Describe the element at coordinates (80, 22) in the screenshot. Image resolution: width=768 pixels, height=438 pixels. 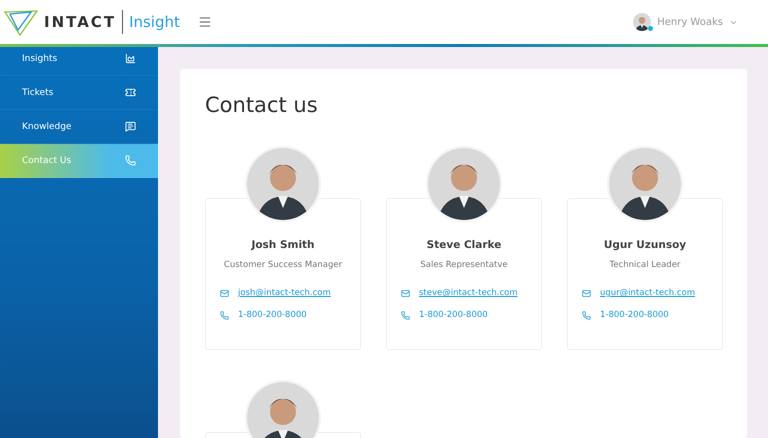
I see `brand-name: INTACT` at that location.